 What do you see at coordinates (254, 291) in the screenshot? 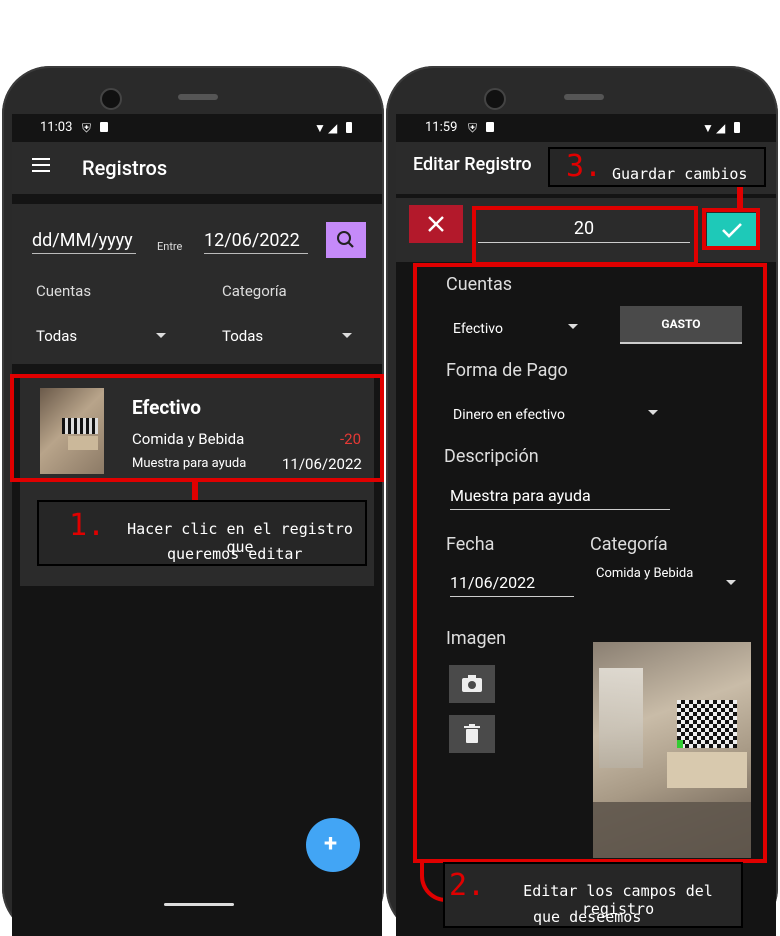
I see `category-label: Categoría` at bounding box center [254, 291].